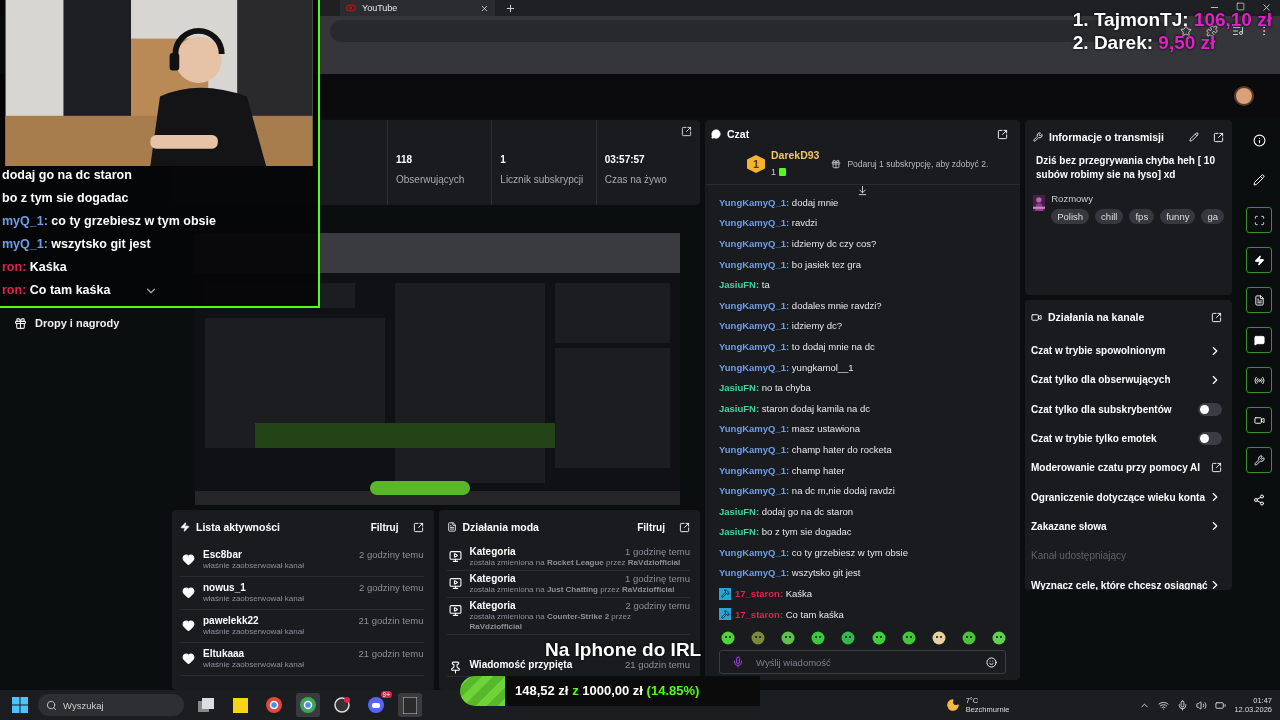  I want to click on microphone-icon, so click(1183, 705).